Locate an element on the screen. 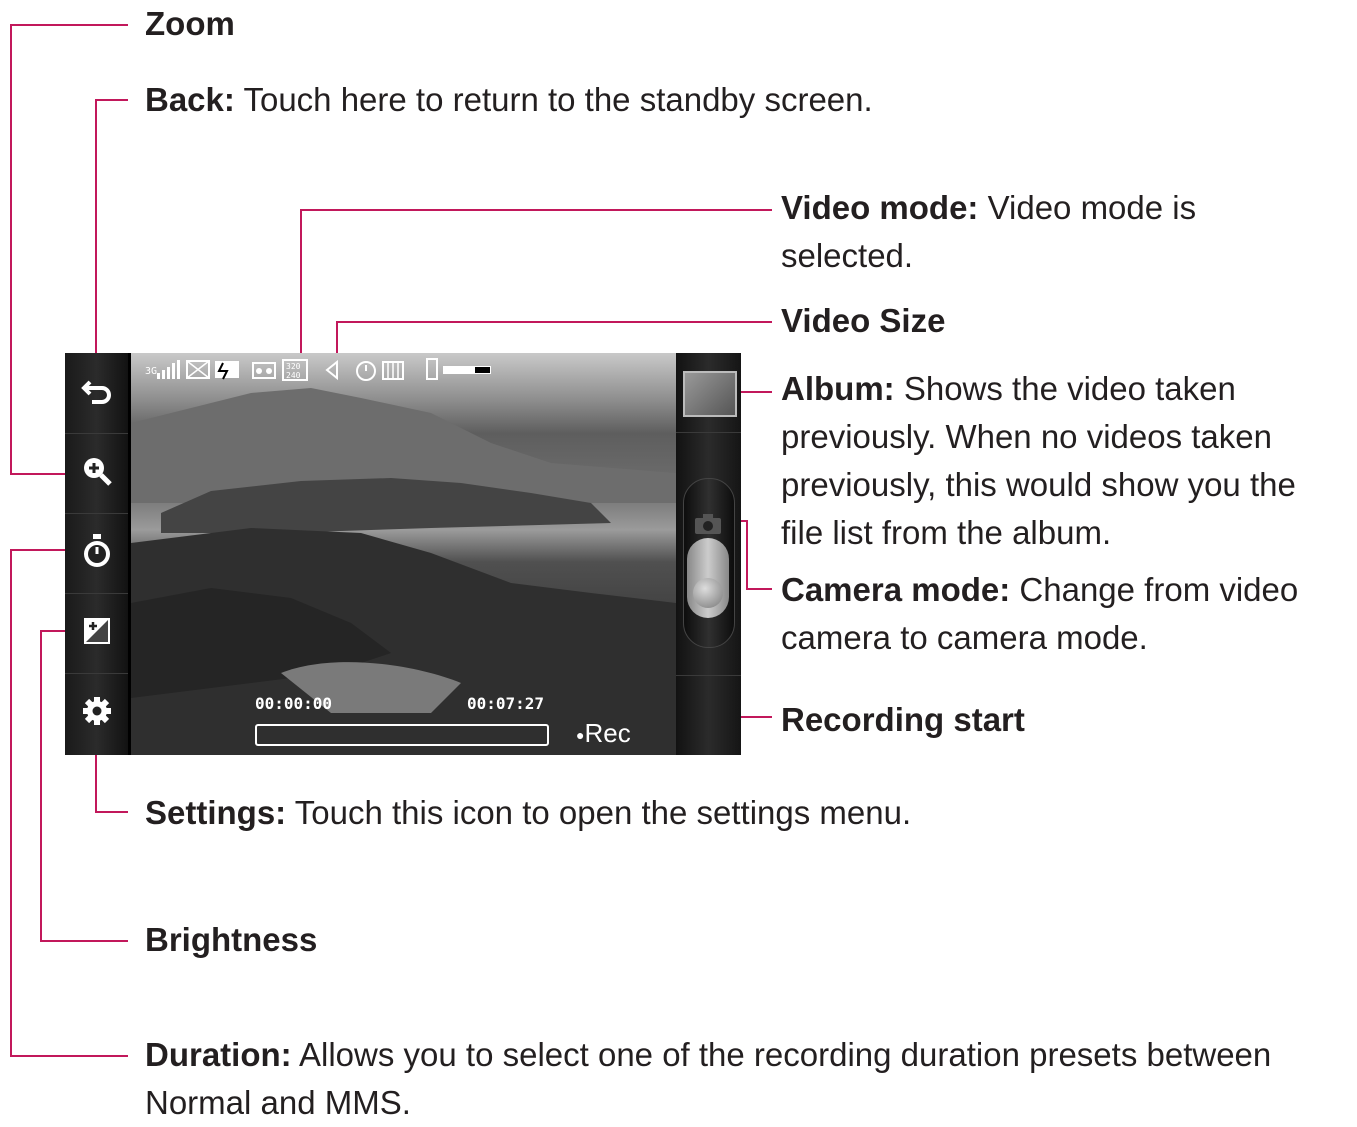  back-button is located at coordinates (96, 393).